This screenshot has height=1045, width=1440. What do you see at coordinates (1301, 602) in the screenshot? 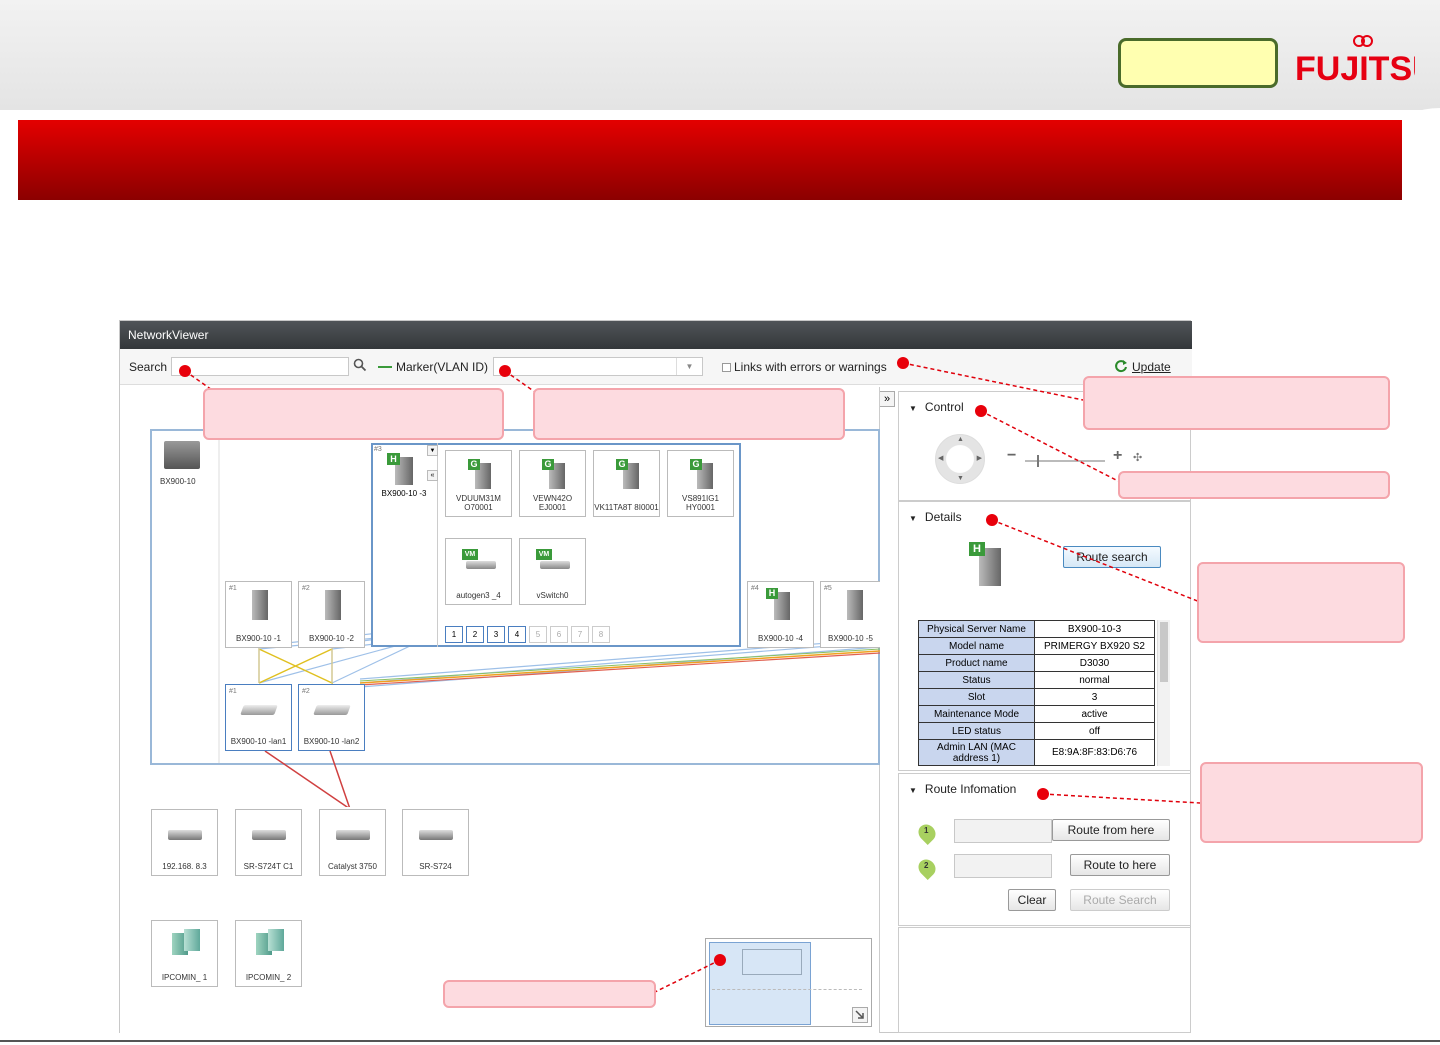
I see `annotation-callout-details` at bounding box center [1301, 602].